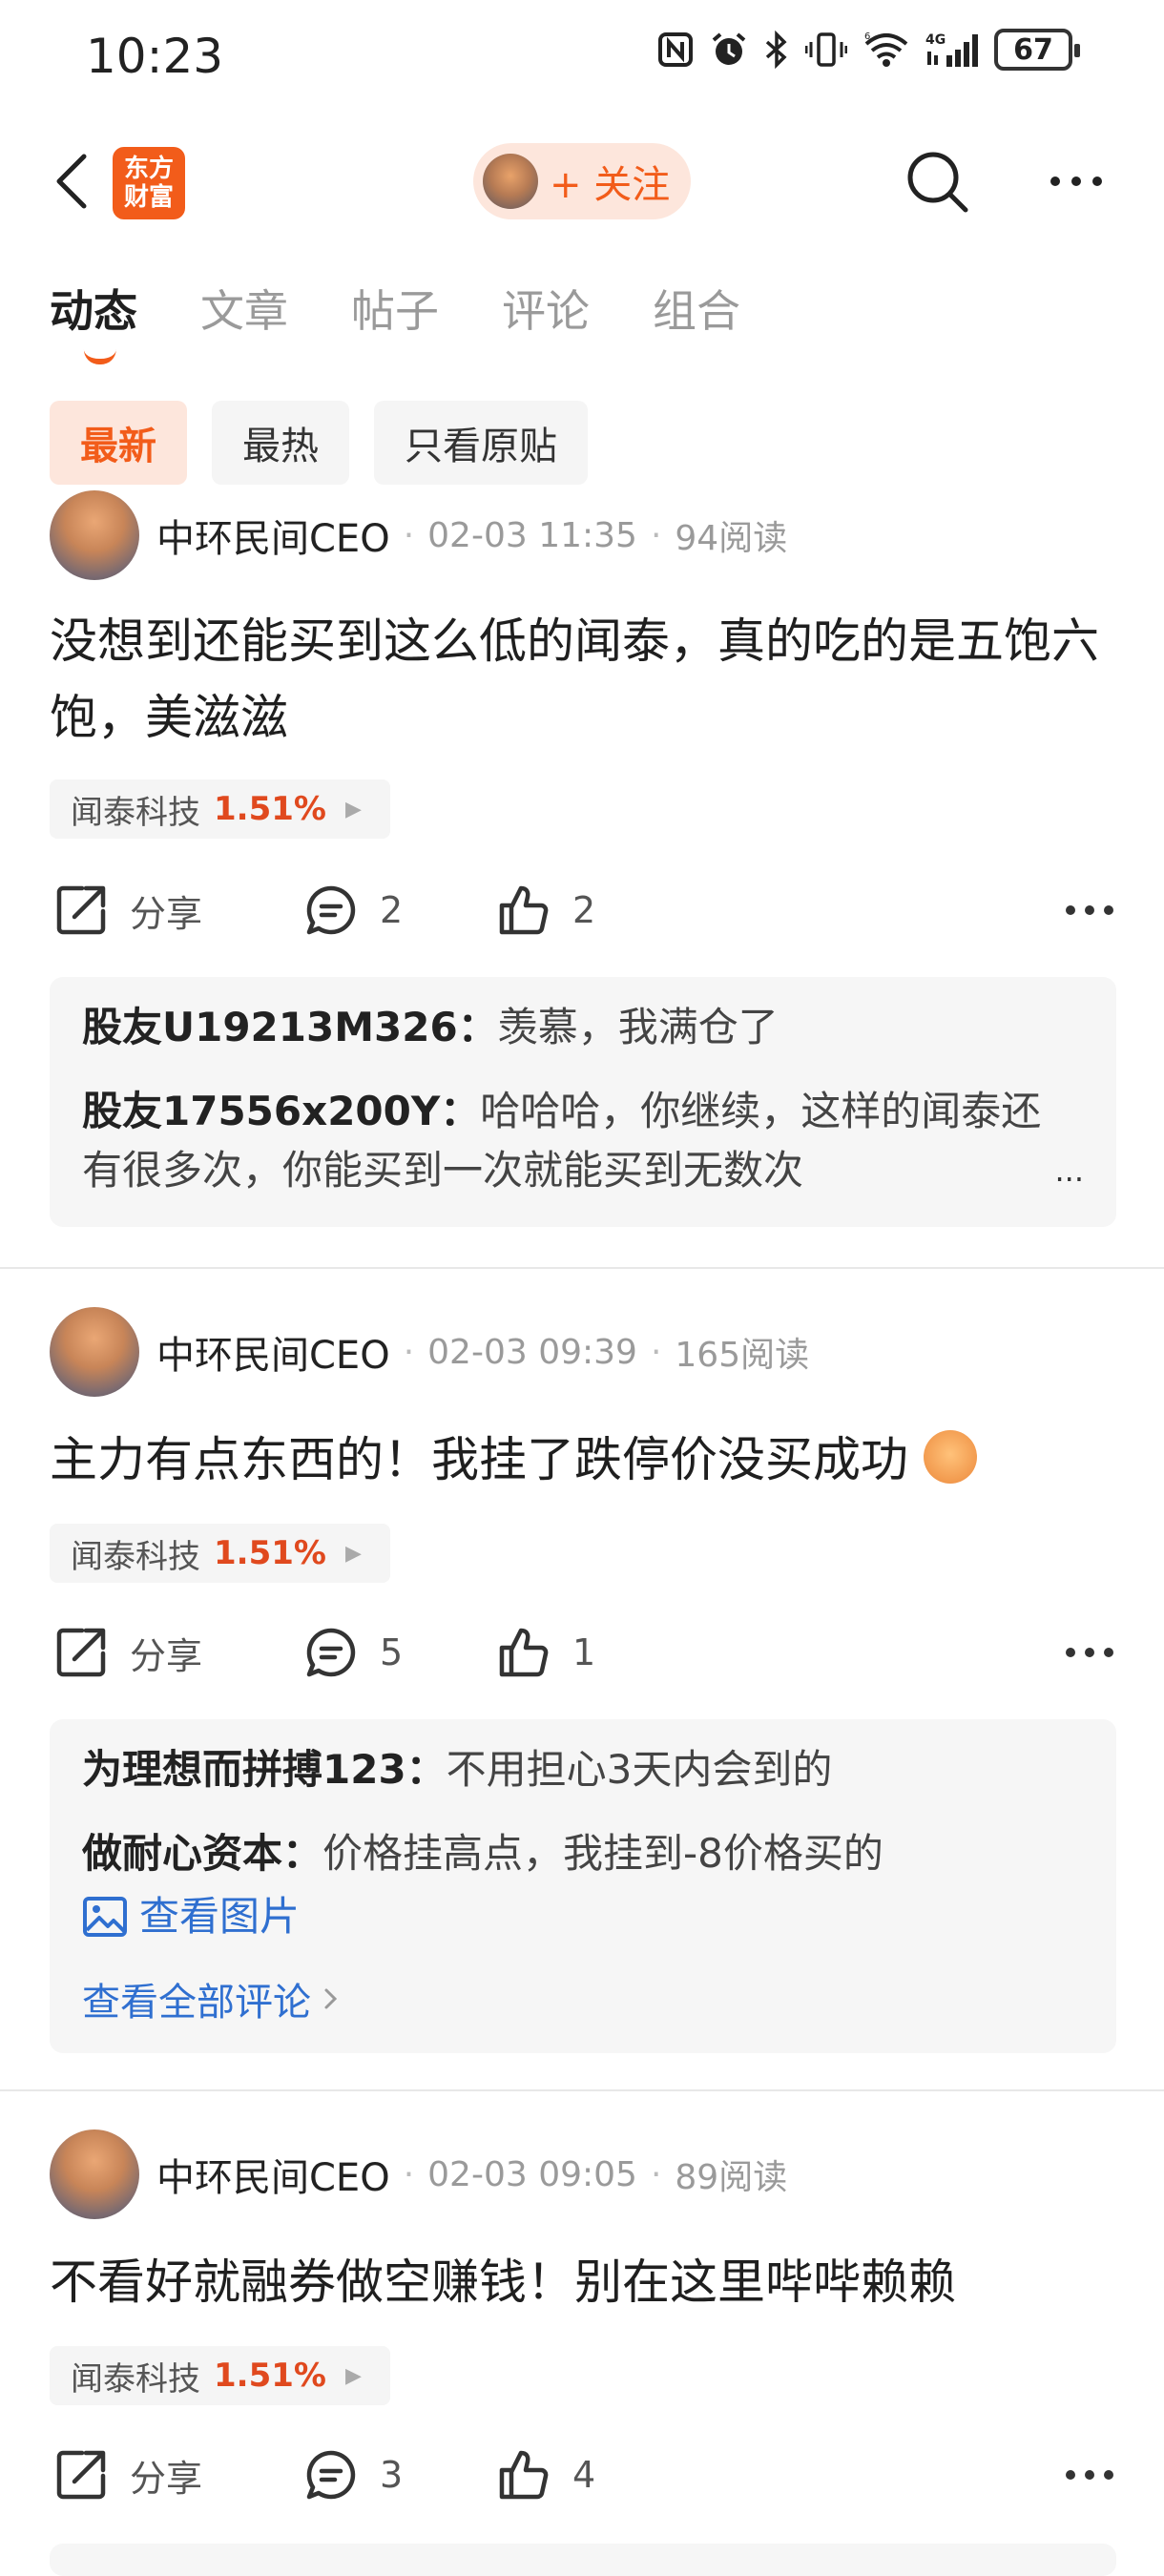 The width and height of the screenshot is (1164, 2576). I want to click on bluetooth-icon, so click(776, 50).